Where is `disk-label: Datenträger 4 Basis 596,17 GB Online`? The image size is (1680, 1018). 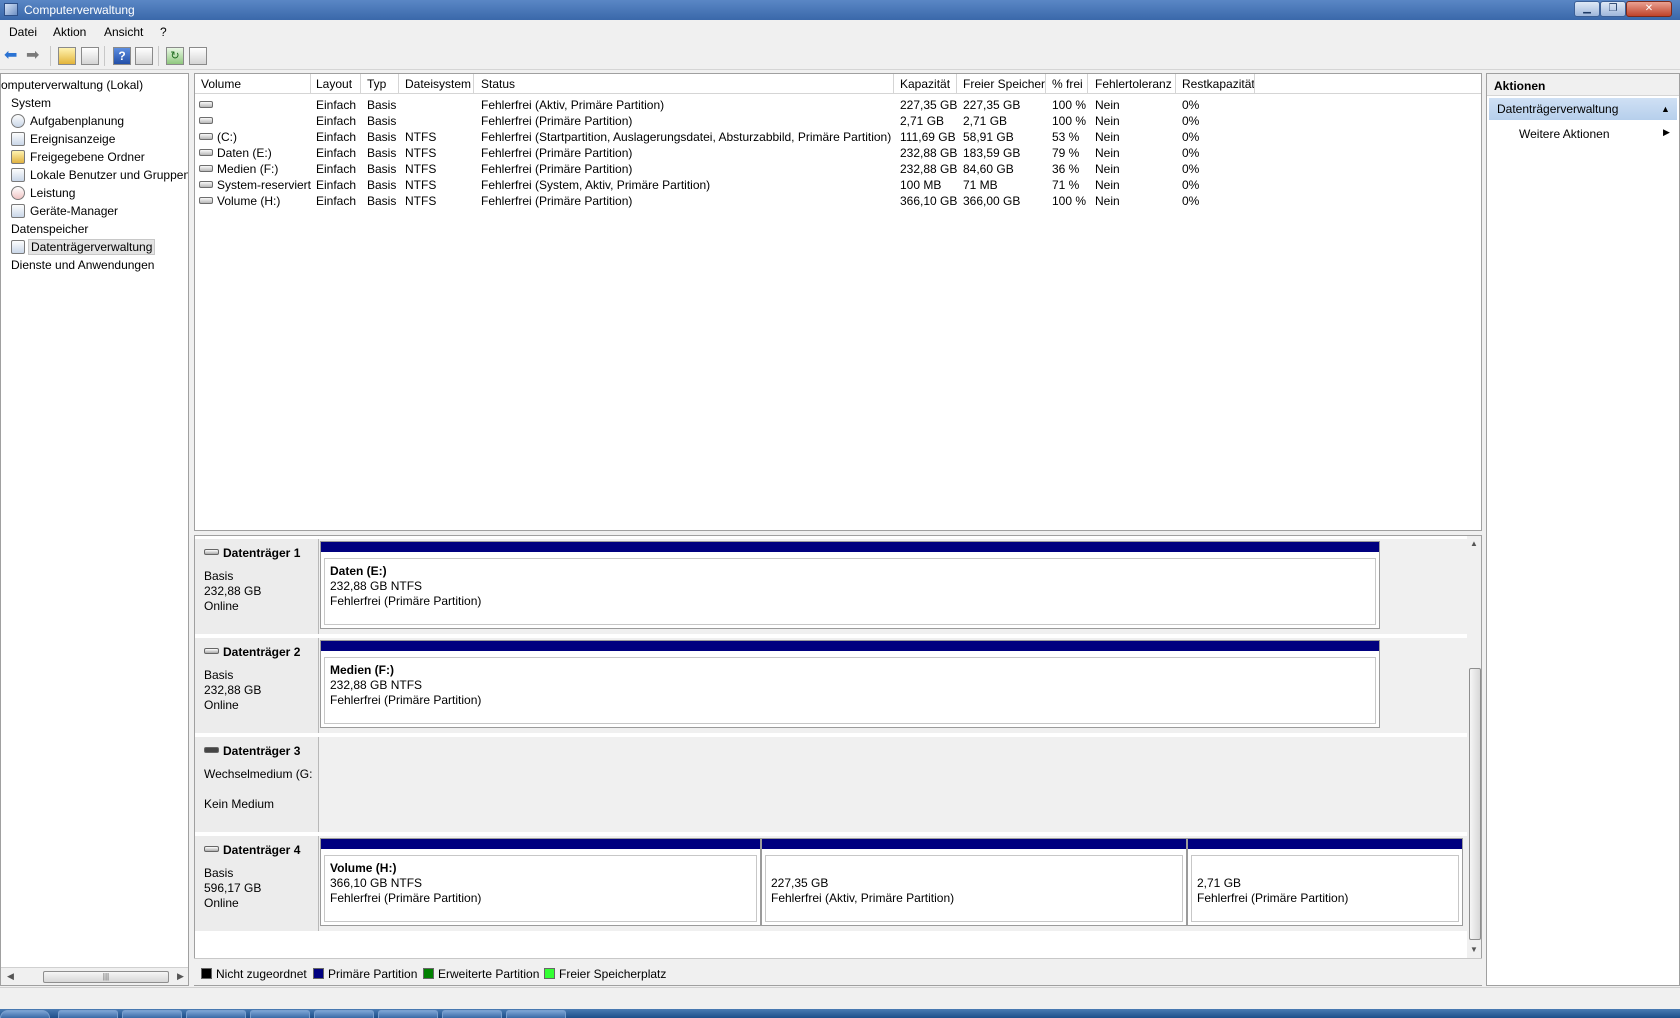
disk-label: Datenträger 4 Basis 596,17 GB Online is located at coordinates (257, 883).